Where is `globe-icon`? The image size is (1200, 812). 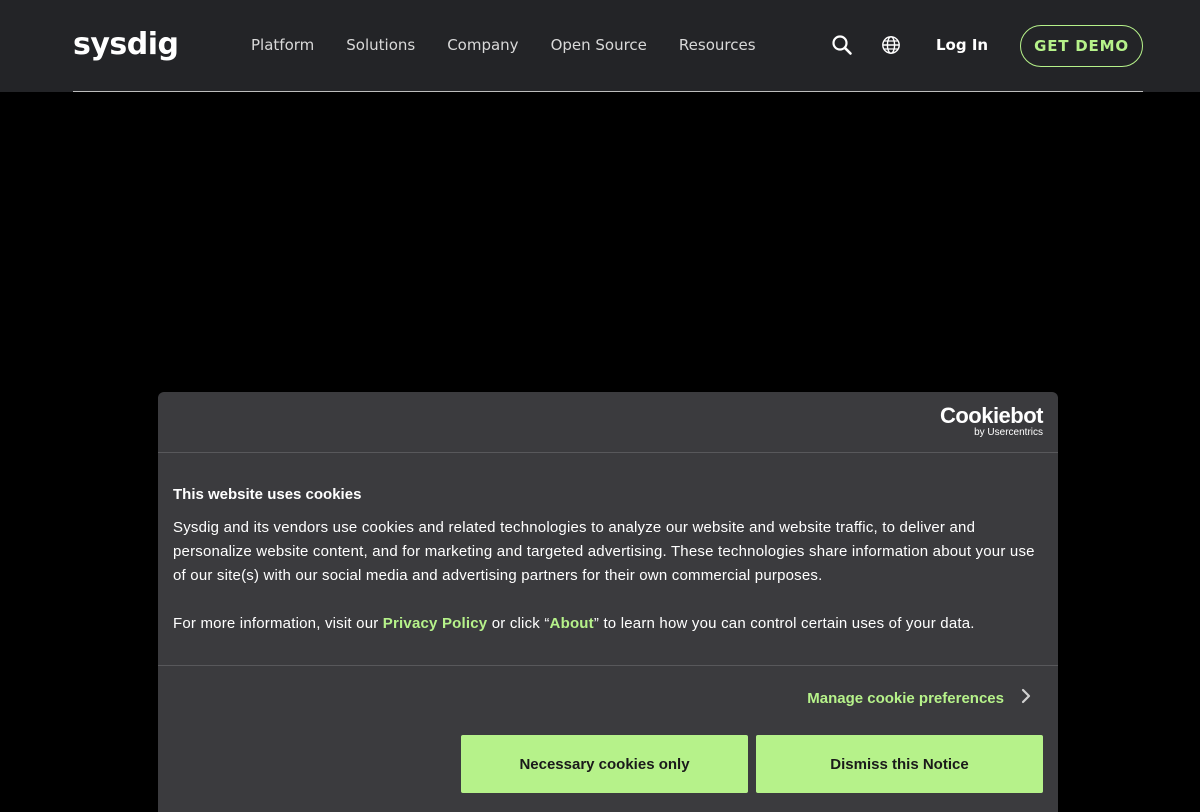
globe-icon is located at coordinates (891, 45).